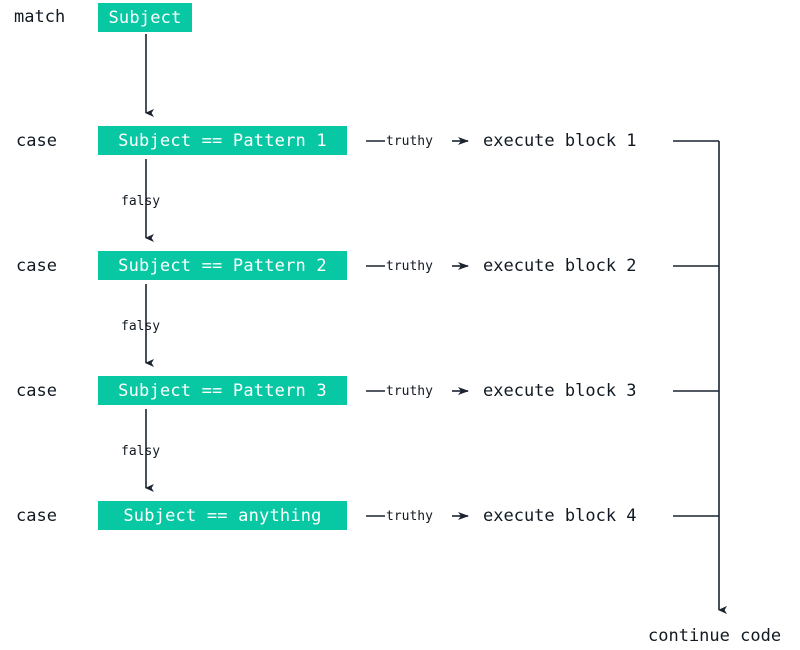 The image size is (800, 650). Describe the element at coordinates (409, 266) in the screenshot. I see `edge-label-truthy-2: truthy` at that location.